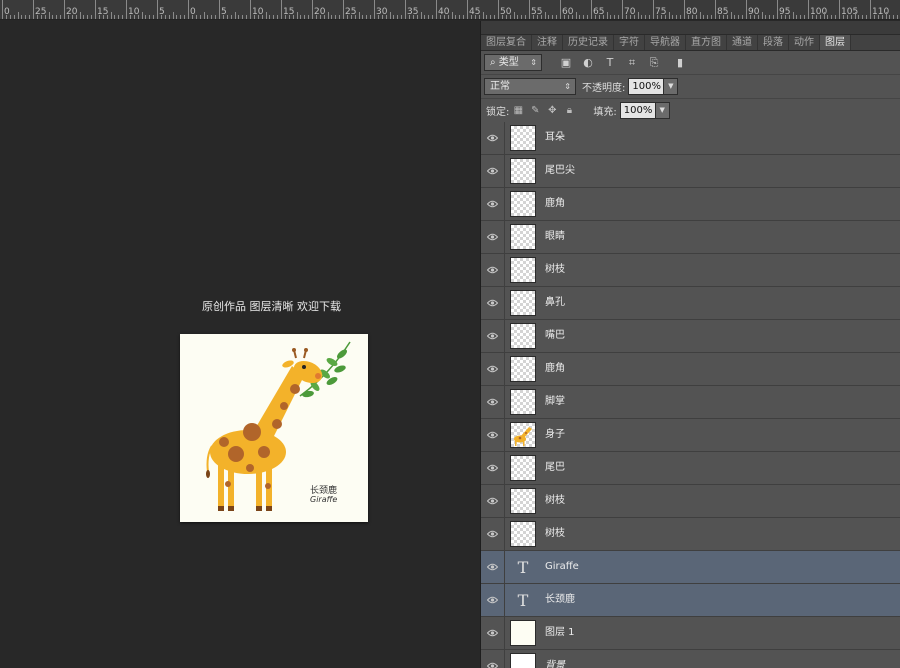  I want to click on blend-mode-select: 正常 ⇕, so click(530, 86).